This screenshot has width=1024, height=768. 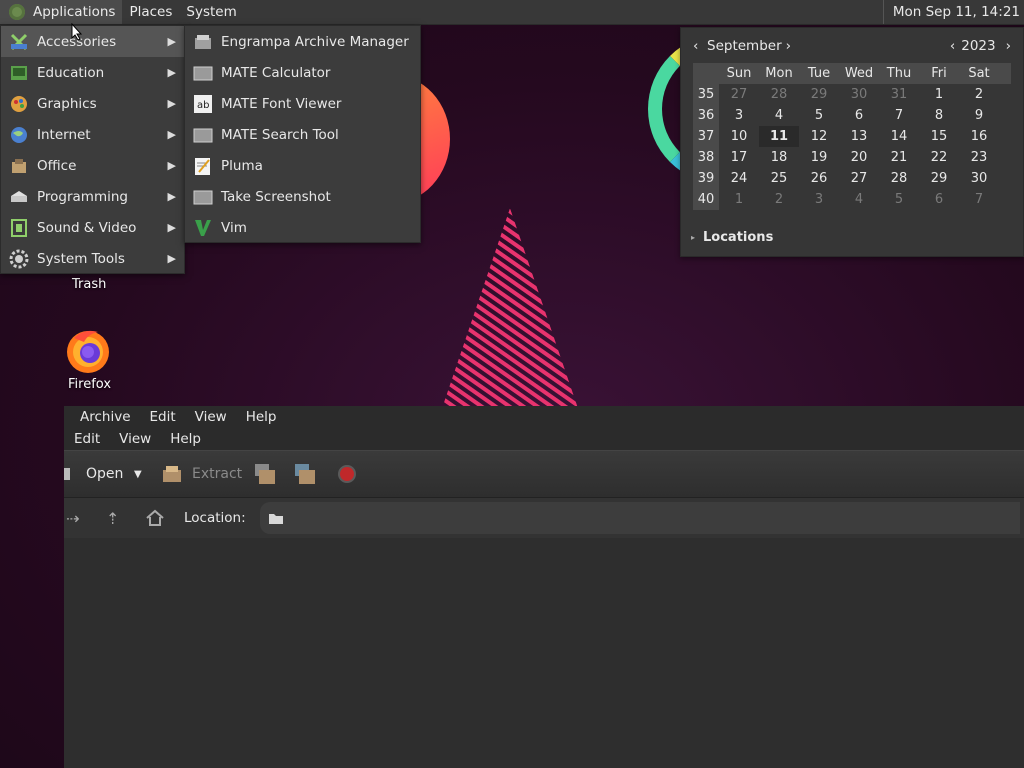 I want to click on office-icon, so click(x=19, y=166).